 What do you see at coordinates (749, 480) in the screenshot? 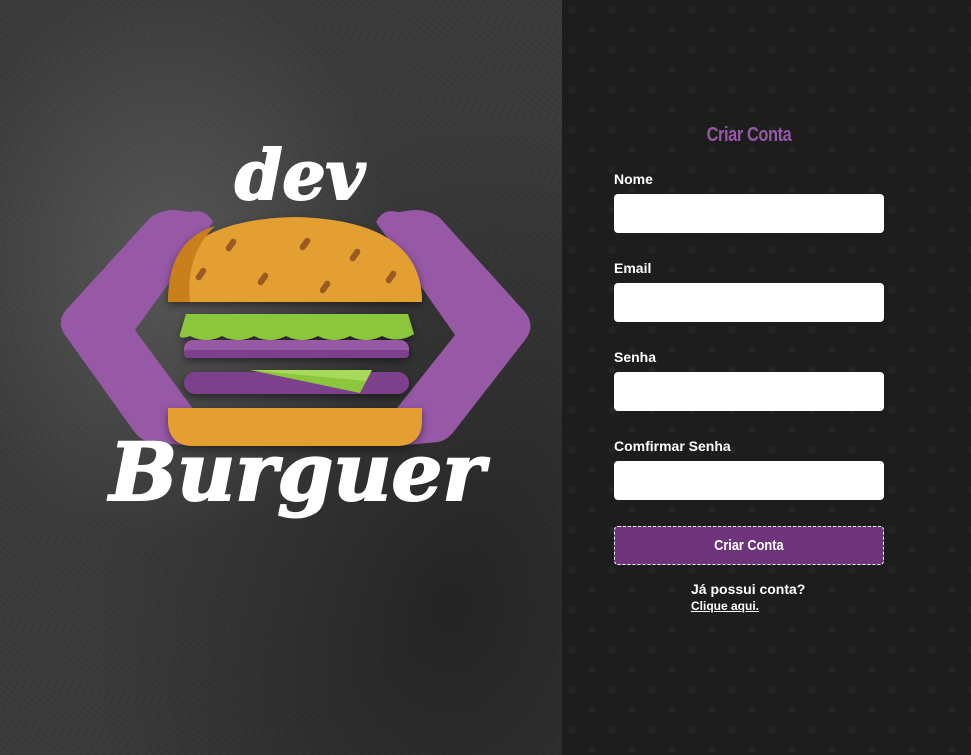
I see `confirm-password-input` at bounding box center [749, 480].